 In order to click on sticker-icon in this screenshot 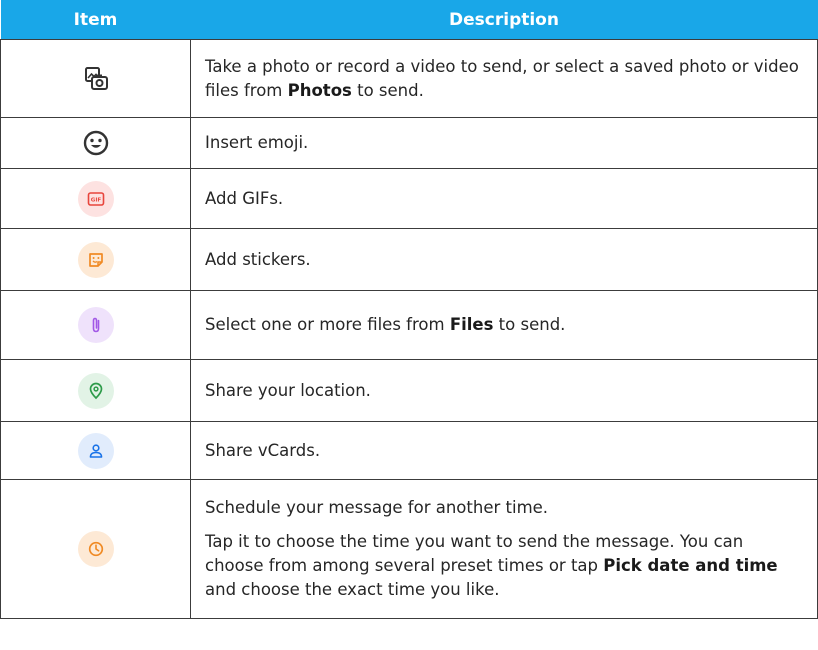, I will do `click(95, 259)`.